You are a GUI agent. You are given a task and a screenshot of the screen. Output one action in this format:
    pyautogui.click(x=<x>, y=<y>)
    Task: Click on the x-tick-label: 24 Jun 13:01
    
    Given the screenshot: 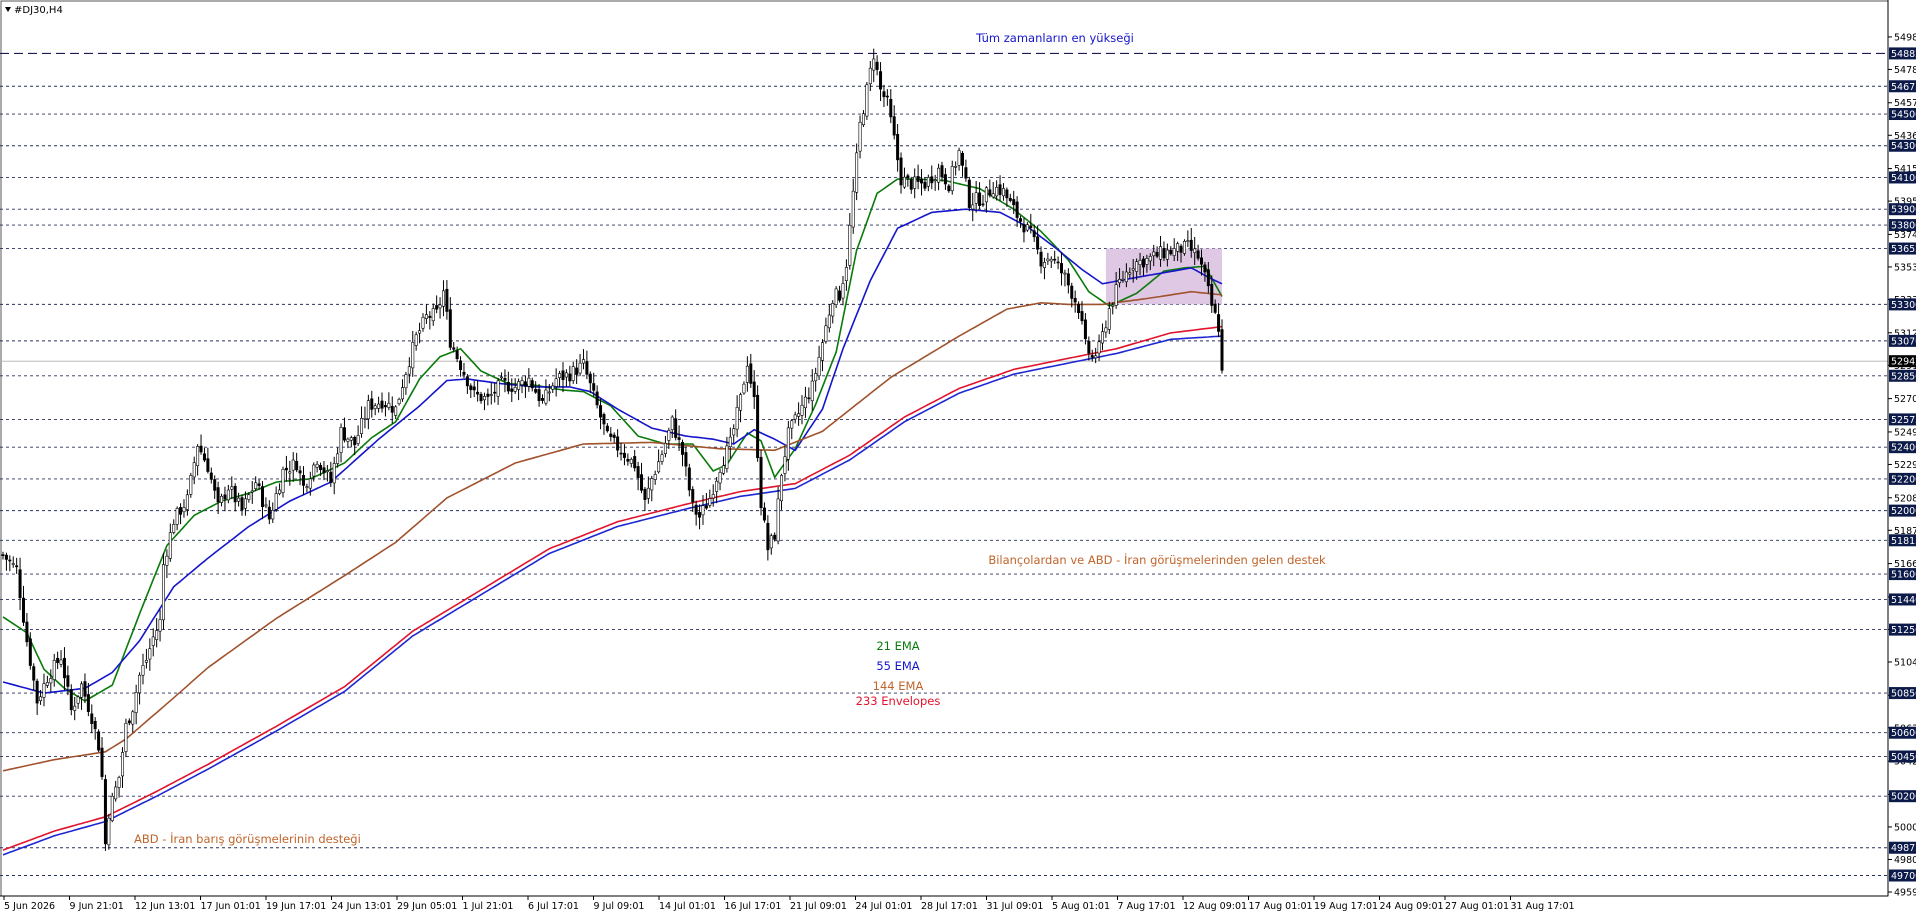 What is the action you would take?
    pyautogui.click(x=362, y=906)
    